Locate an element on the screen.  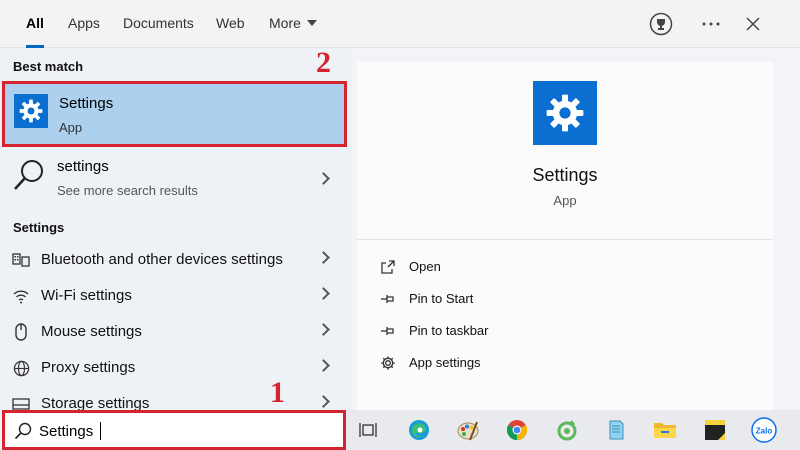
taskbar: Zalo is located at coordinates (573, 430).